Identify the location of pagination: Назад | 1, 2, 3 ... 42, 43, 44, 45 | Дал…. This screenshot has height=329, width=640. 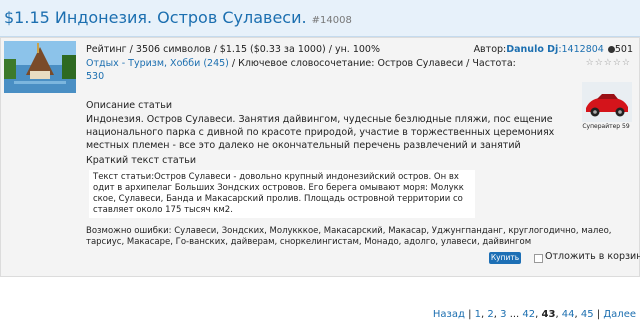
(534, 314).